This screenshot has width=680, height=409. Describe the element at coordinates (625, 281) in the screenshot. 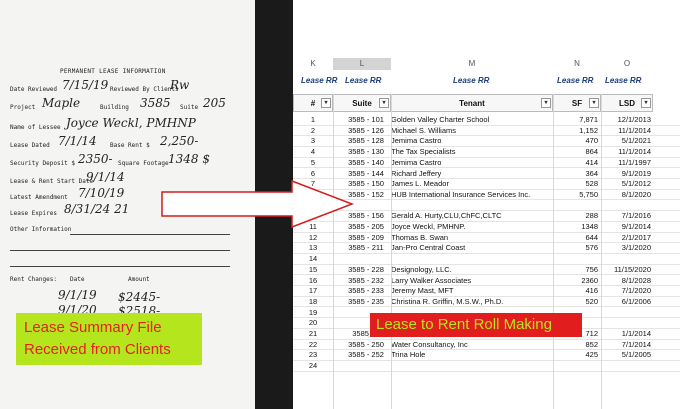

I see `cell-lsd: 8/1/2028` at that location.